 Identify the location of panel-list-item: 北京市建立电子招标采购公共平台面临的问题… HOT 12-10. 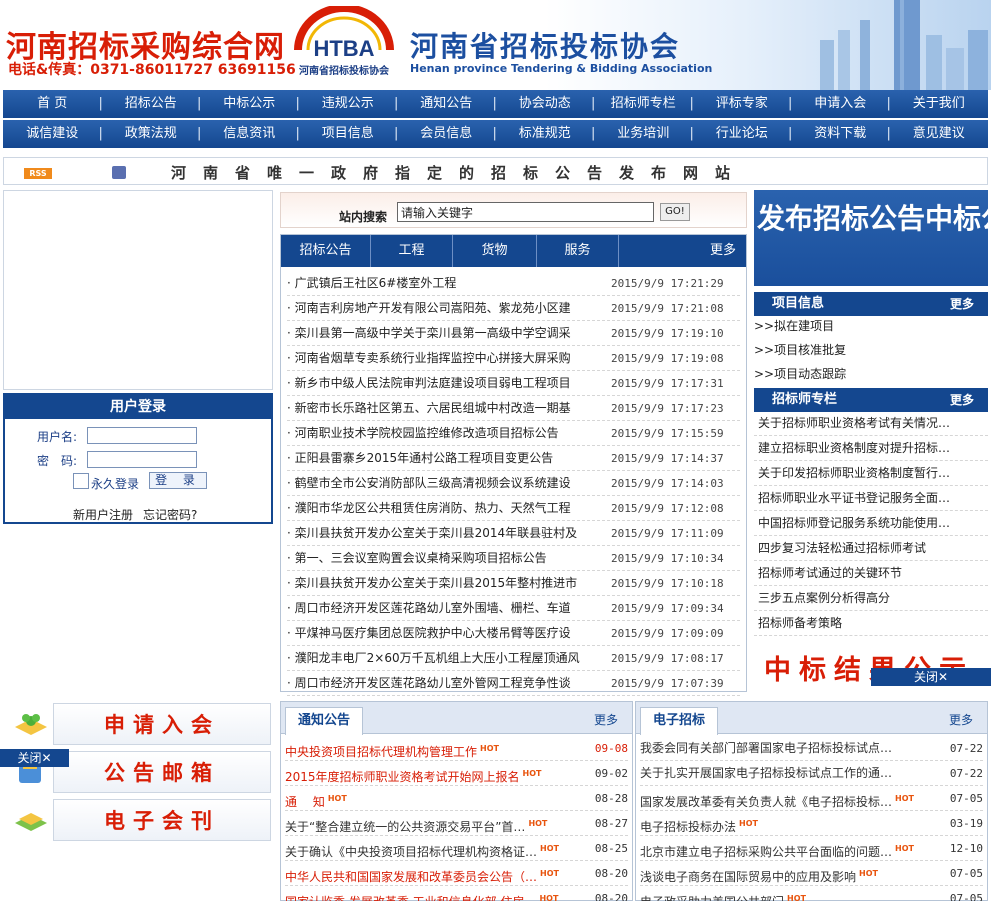
(811, 848).